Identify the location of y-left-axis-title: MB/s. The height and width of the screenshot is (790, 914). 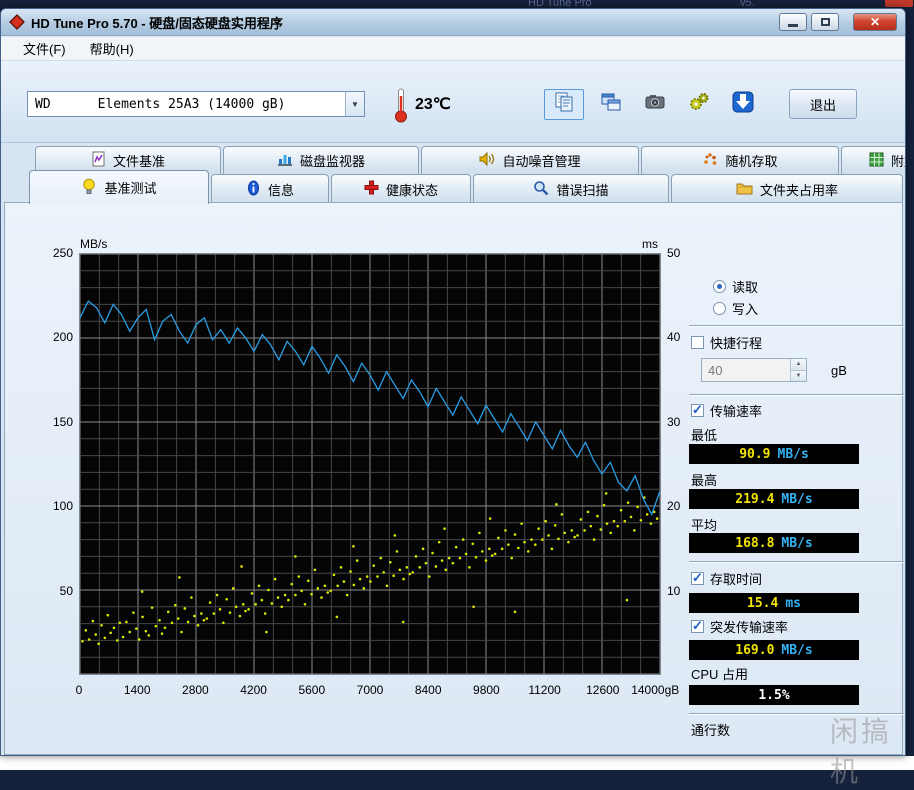
(94, 244).